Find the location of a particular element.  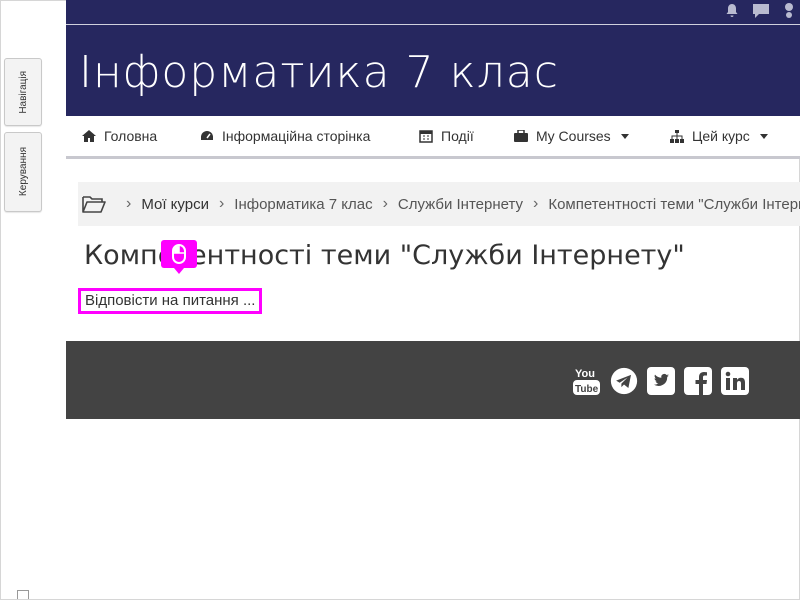

side-tabs: Навігація Керування is located at coordinates (23, 138).